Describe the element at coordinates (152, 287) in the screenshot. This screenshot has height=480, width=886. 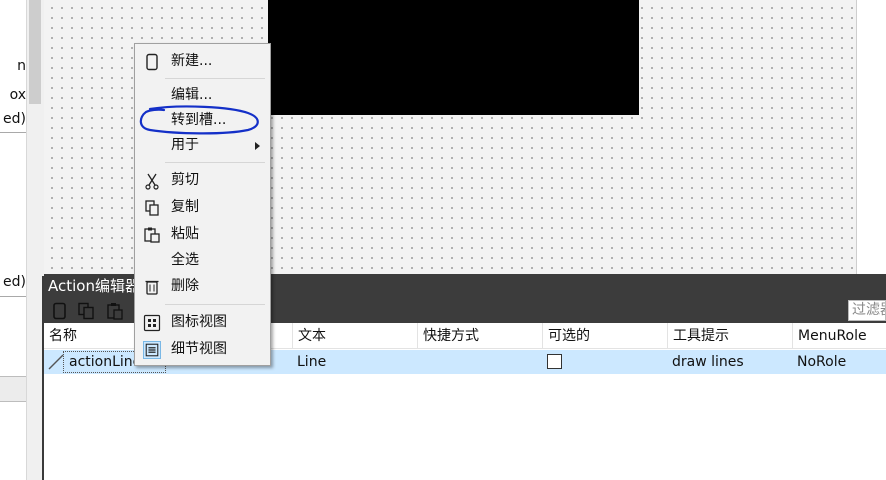
I see `trash-icon` at that location.